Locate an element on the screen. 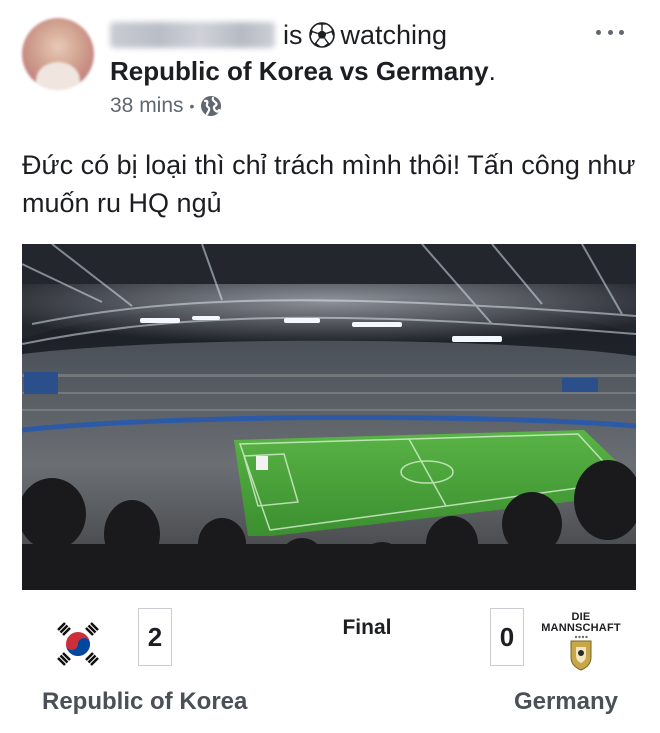 The height and width of the screenshot is (733, 660). globe-icon is located at coordinates (211, 106).